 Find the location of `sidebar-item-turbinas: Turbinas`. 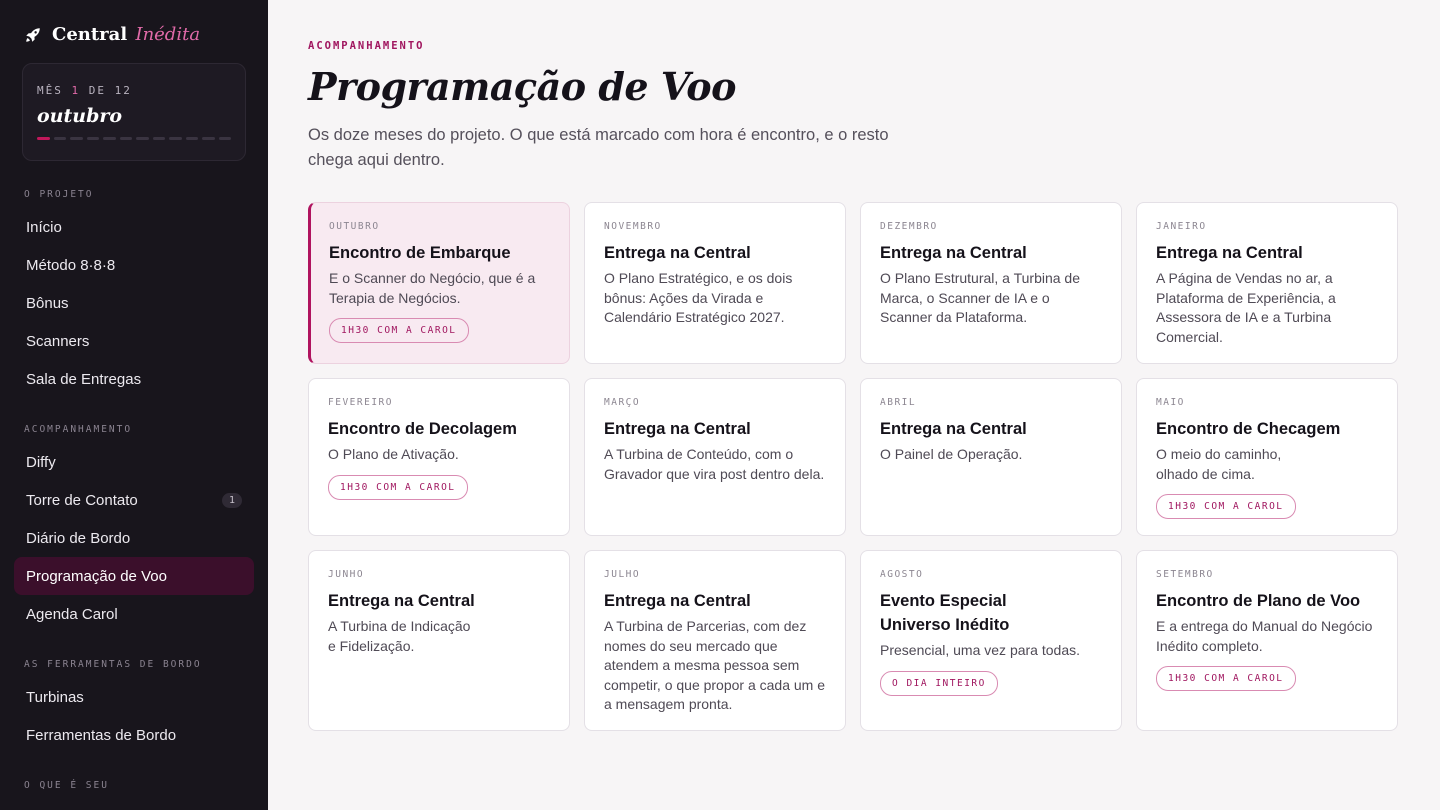

sidebar-item-turbinas: Turbinas is located at coordinates (134, 697).